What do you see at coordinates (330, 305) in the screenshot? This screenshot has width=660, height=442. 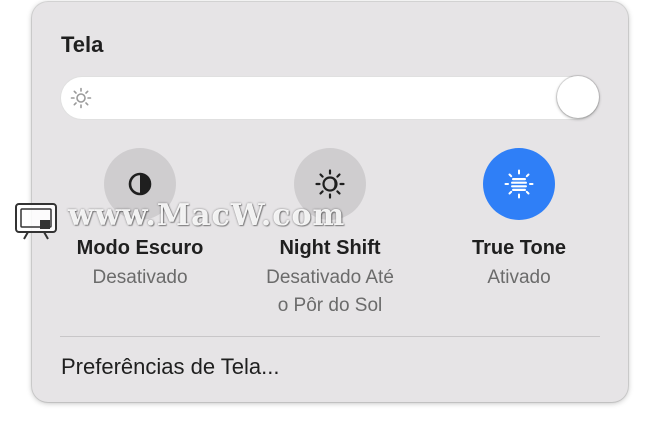 I see `night-shift-status-line2: o Pôr do Sol` at bounding box center [330, 305].